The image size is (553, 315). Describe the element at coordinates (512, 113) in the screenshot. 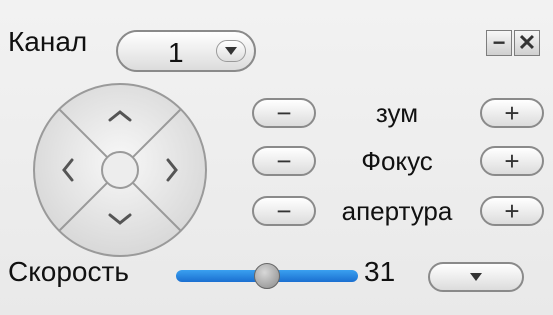

I see `zoom-plus-button: +` at that location.